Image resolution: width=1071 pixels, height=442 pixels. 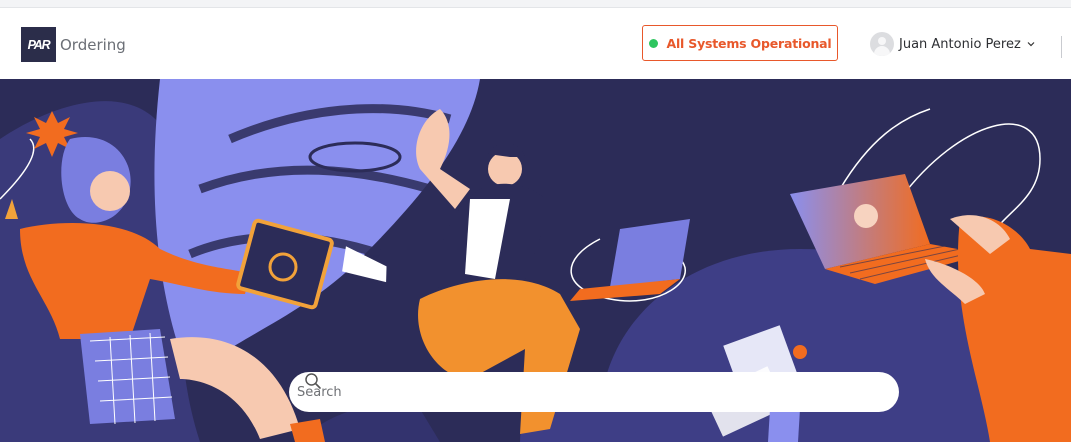 What do you see at coordinates (882, 44) in the screenshot?
I see `user-avatar-icon` at bounding box center [882, 44].